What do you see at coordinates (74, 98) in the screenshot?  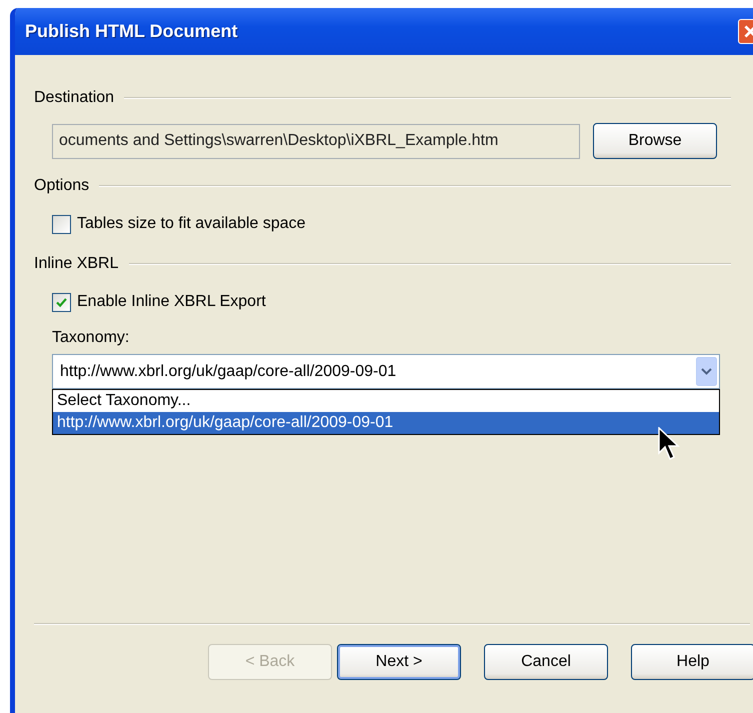 I see `group-label: Destination` at bounding box center [74, 98].